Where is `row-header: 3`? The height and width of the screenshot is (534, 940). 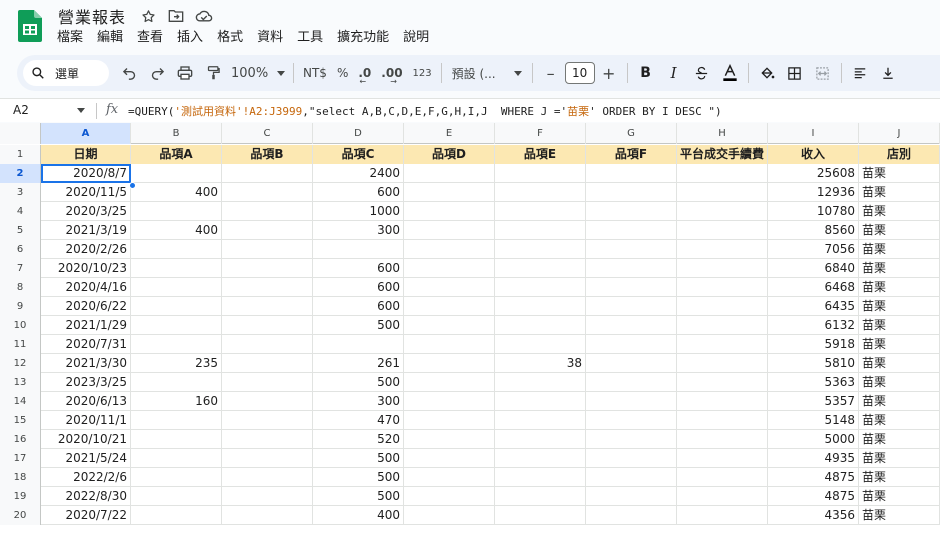
row-header: 3 is located at coordinates (20, 192).